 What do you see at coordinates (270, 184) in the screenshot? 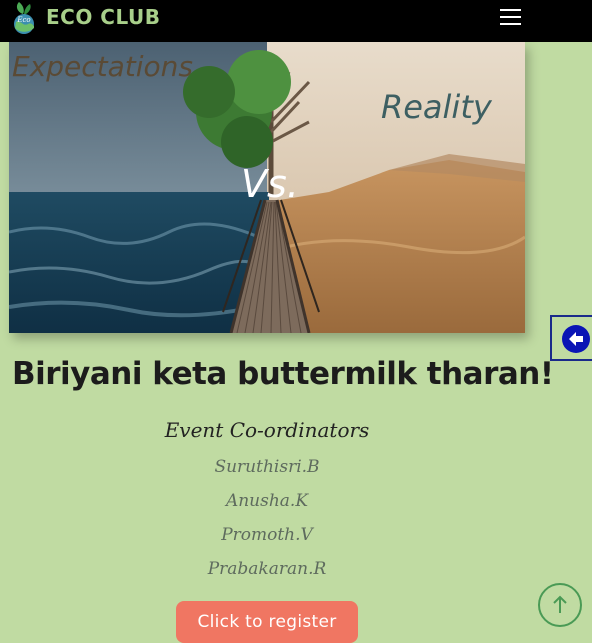
I see `banner-caption-center: Vs.` at bounding box center [270, 184].